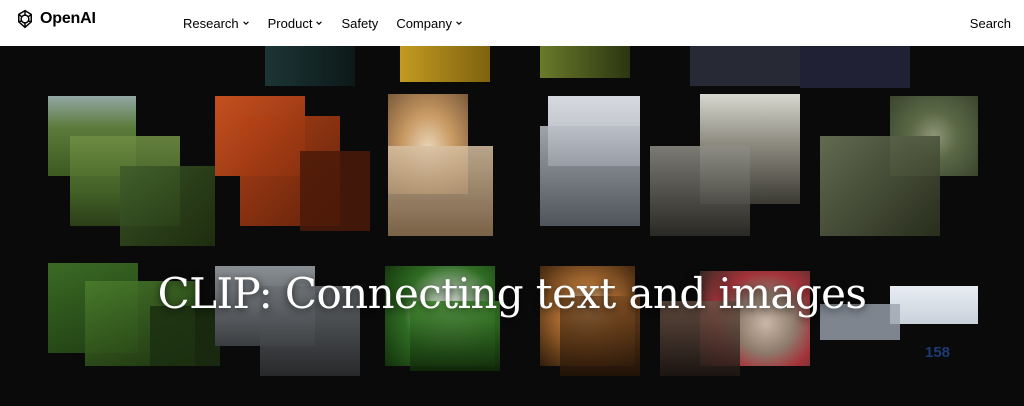 The height and width of the screenshot is (406, 1024). I want to click on hero-headline: CLIP: Connecting text and images, so click(512, 293).